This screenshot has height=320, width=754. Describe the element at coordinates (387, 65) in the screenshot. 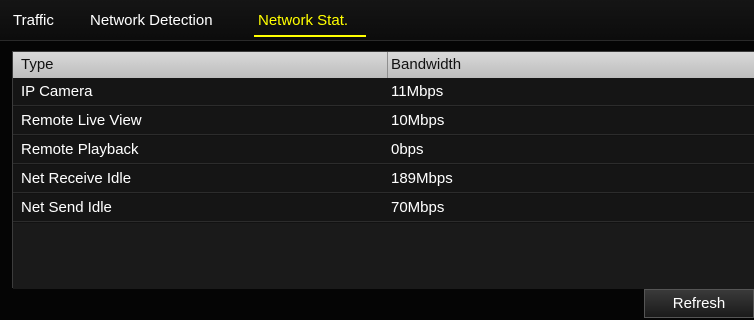

I see `column-divider` at that location.